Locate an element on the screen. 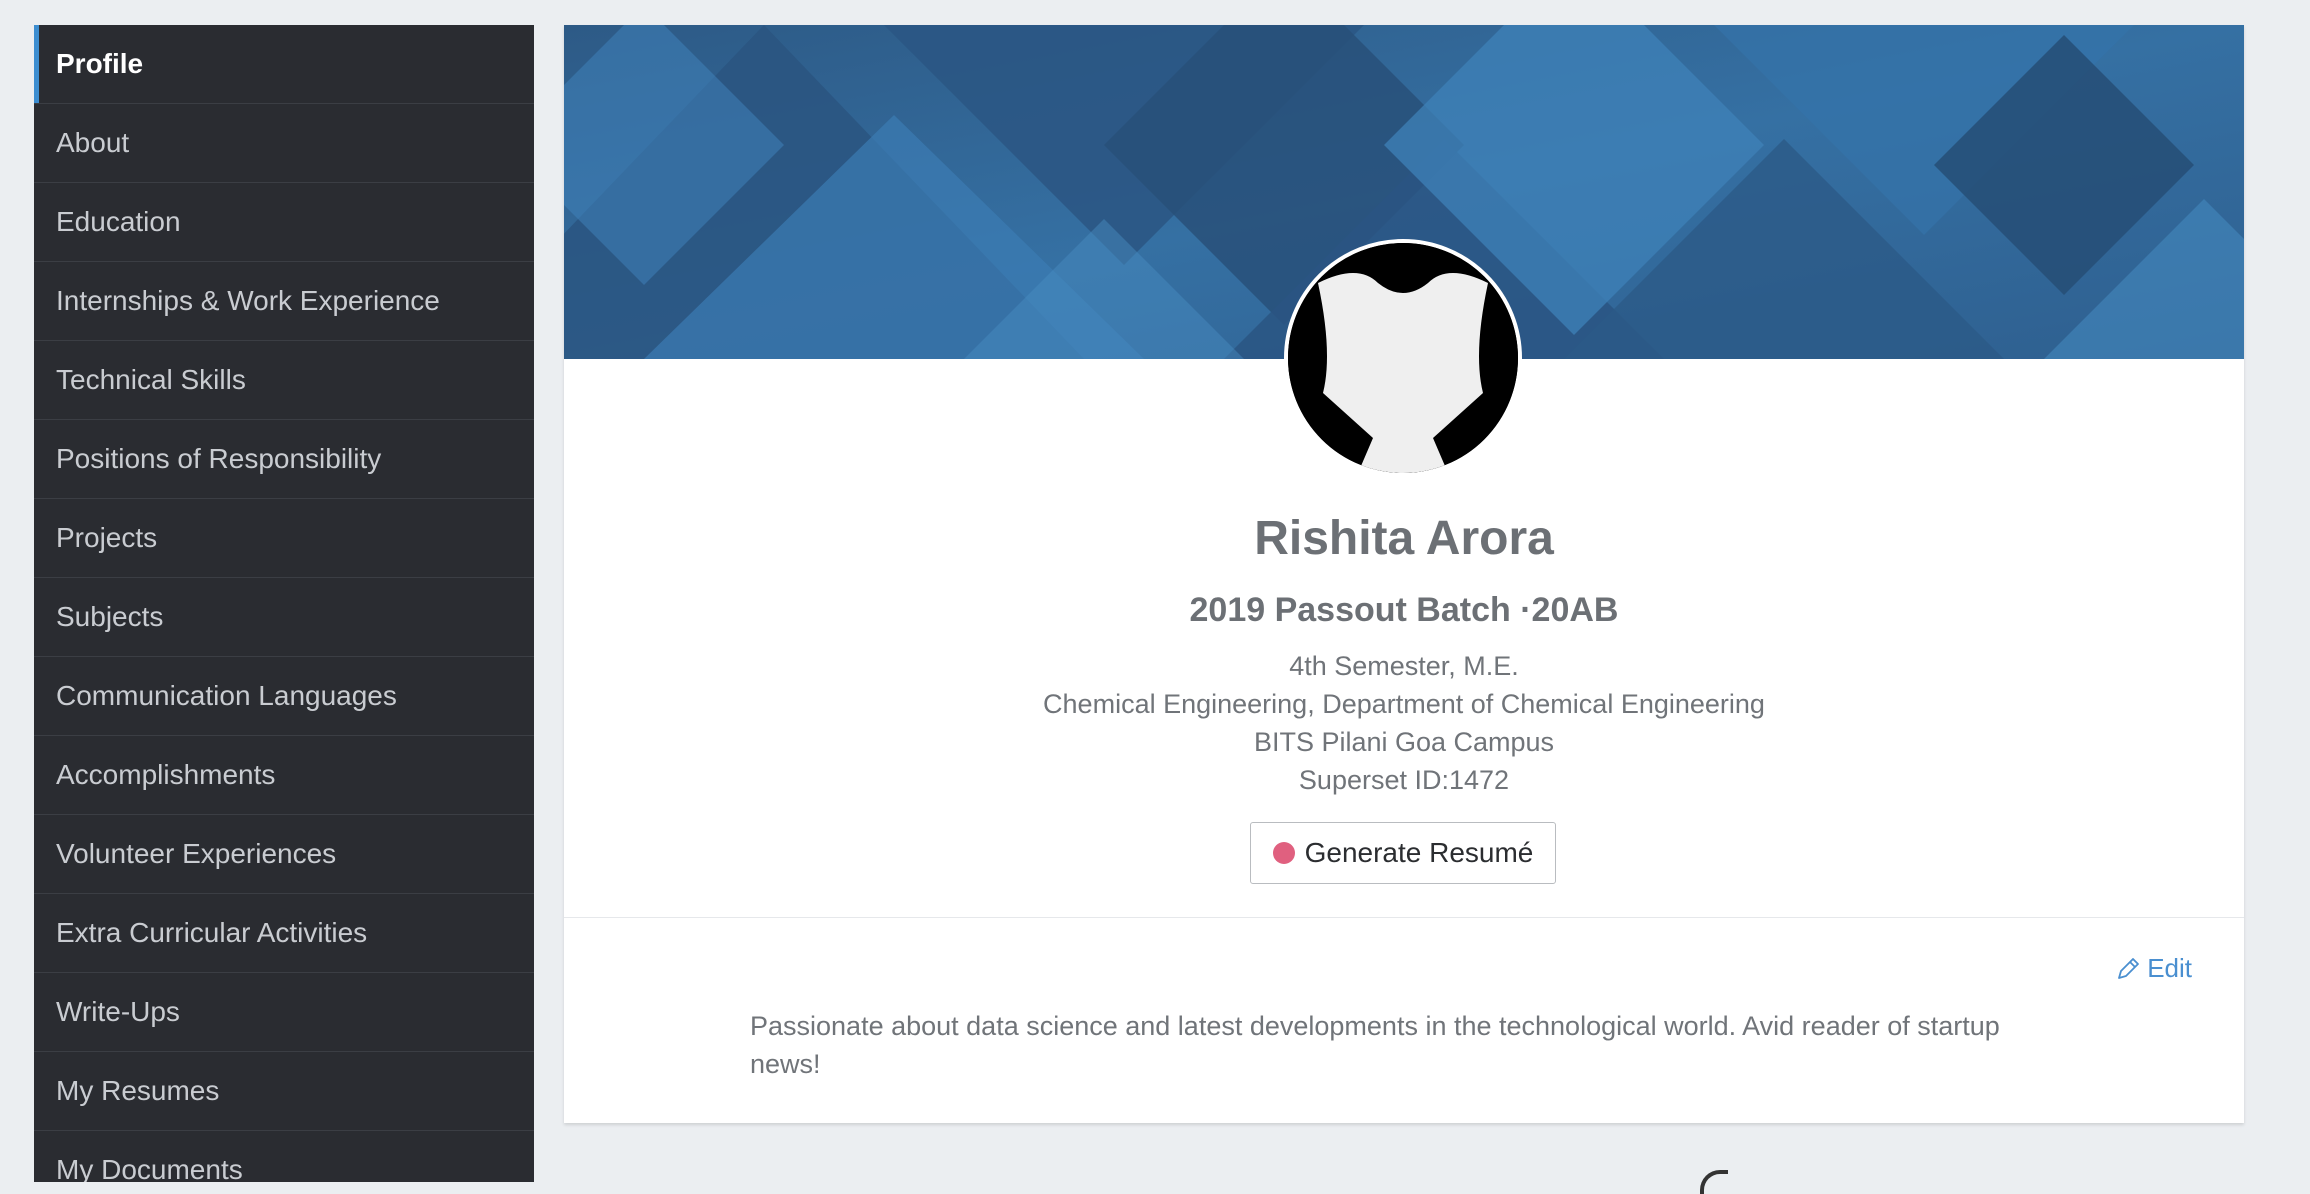  sidebar-item-label: Education is located at coordinates (118, 221).